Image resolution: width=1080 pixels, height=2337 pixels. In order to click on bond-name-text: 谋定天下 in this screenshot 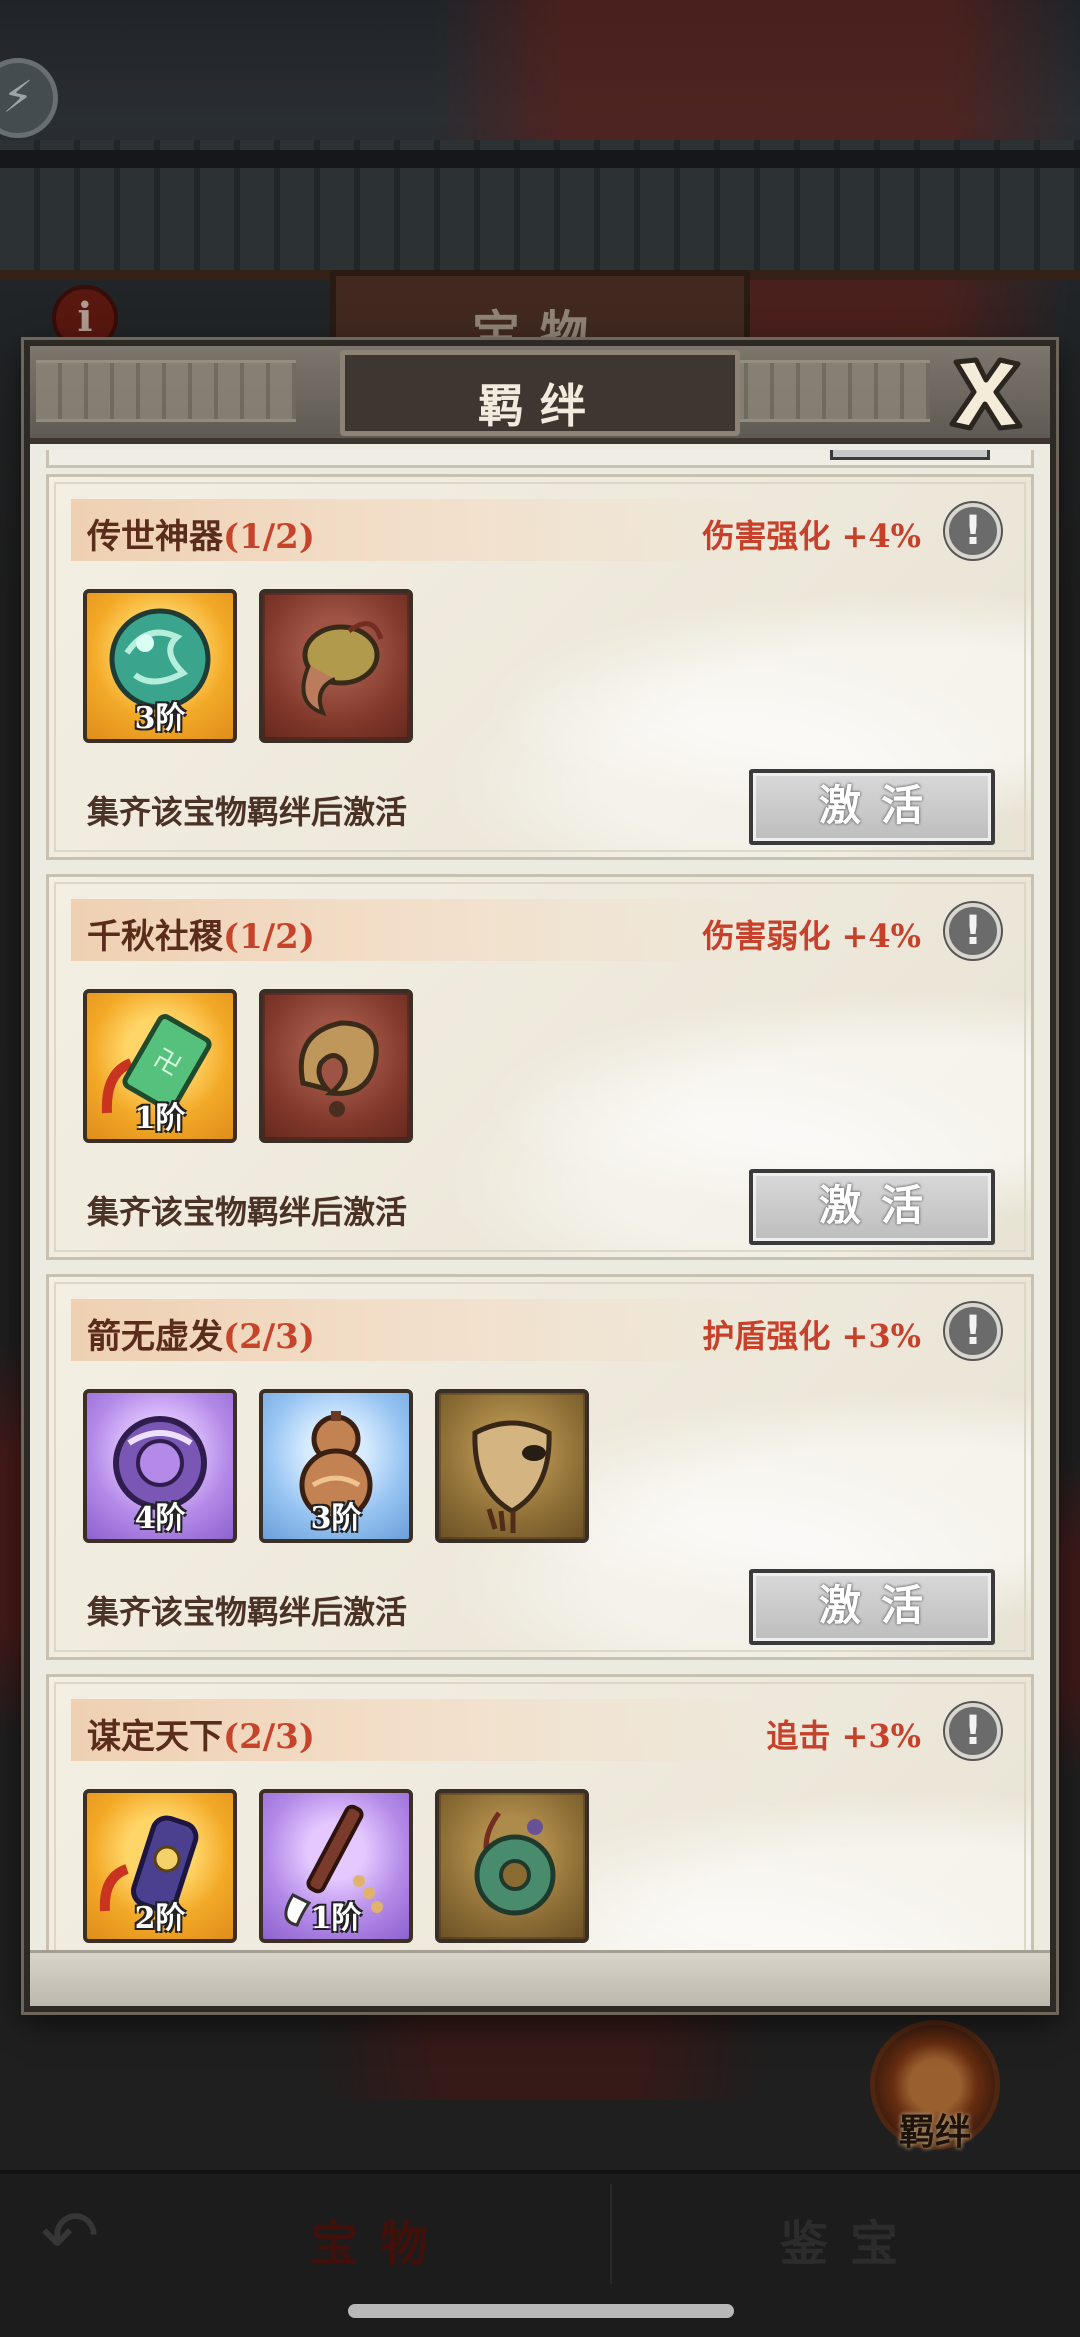, I will do `click(155, 1737)`.